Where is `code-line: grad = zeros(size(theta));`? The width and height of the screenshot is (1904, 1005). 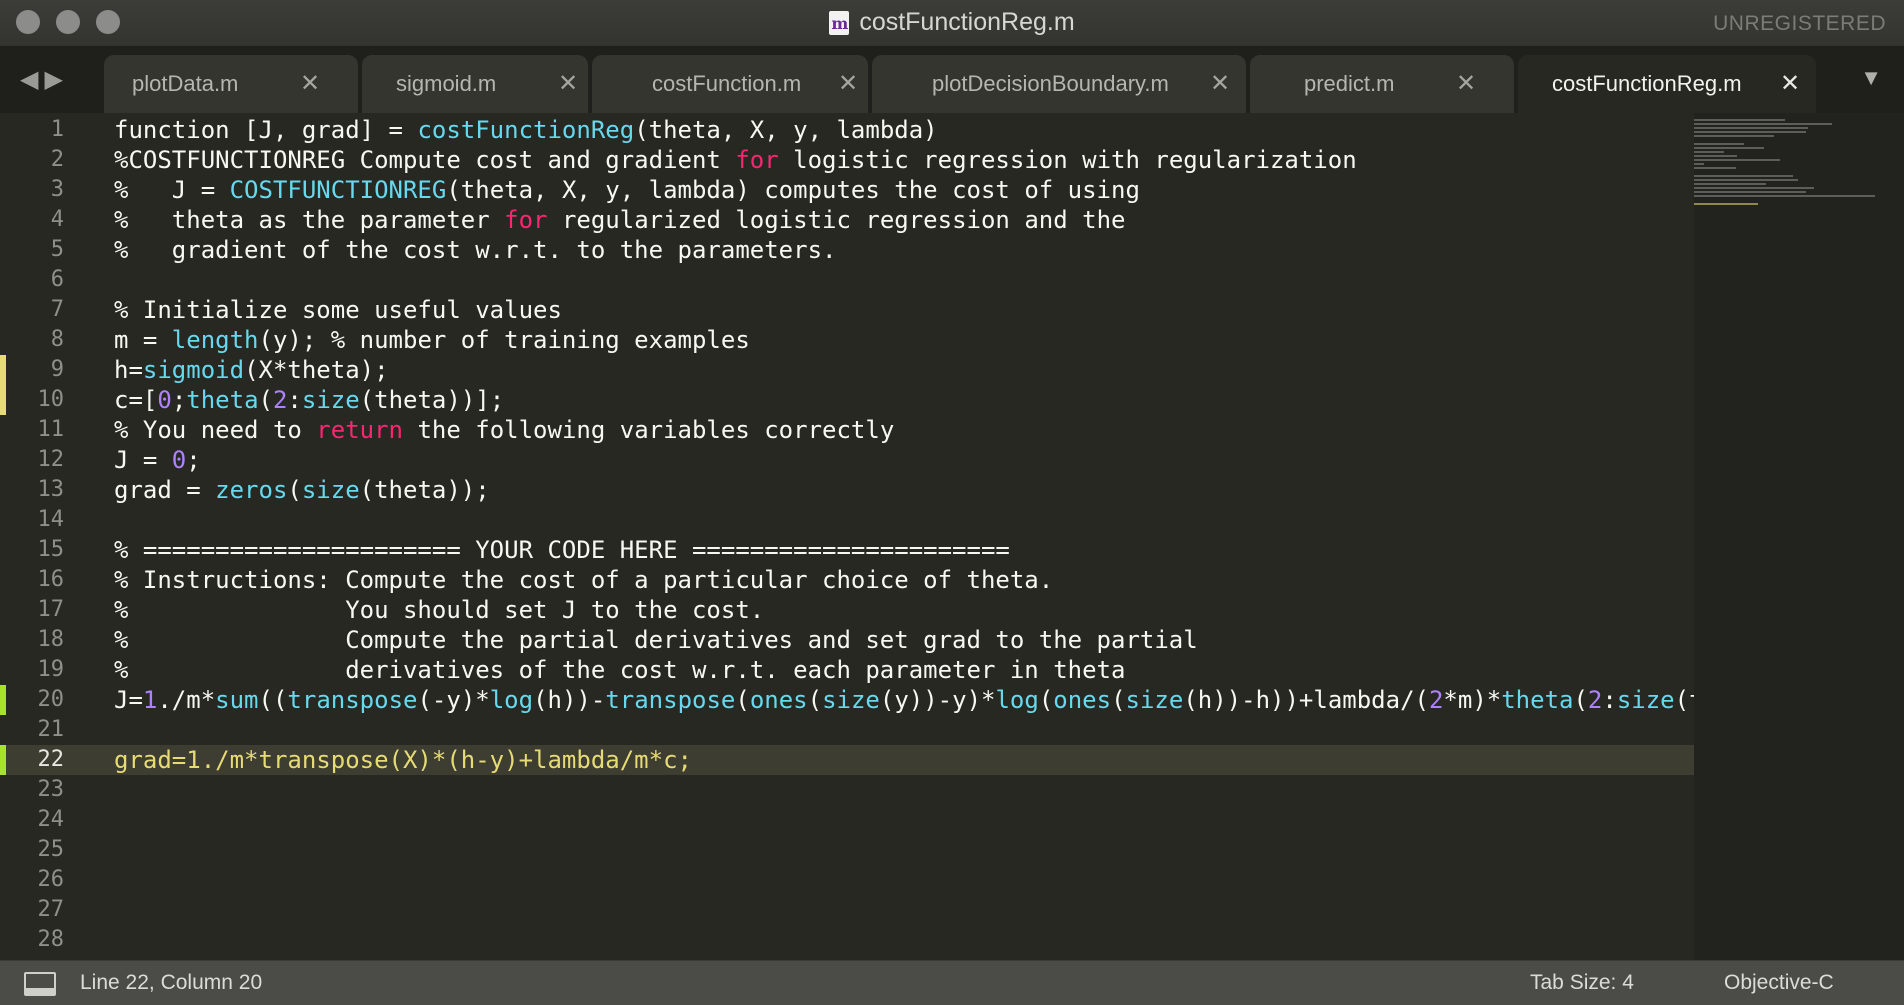 code-line: grad = zeros(size(theta)); is located at coordinates (302, 490).